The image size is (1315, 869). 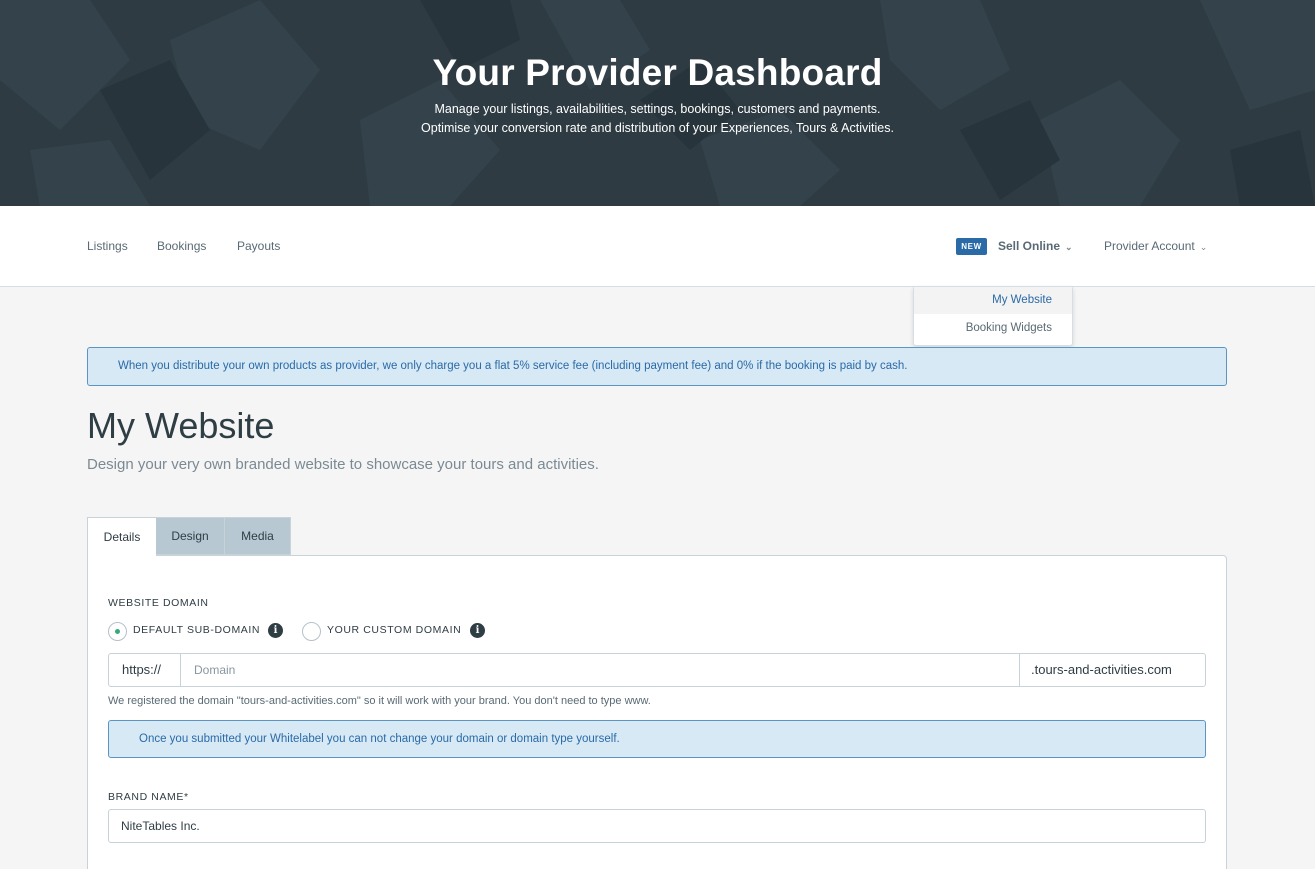 I want to click on hero-title: Your Provider Dashboard, so click(x=657, y=72).